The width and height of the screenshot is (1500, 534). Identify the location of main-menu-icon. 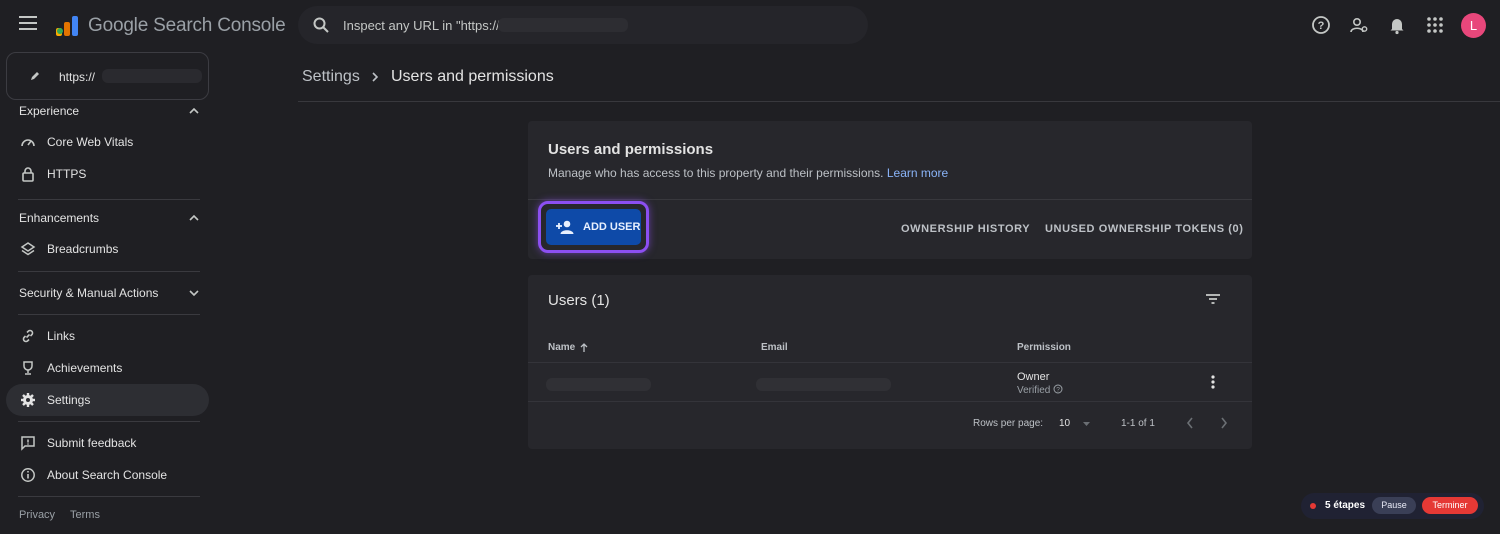
(28, 23).